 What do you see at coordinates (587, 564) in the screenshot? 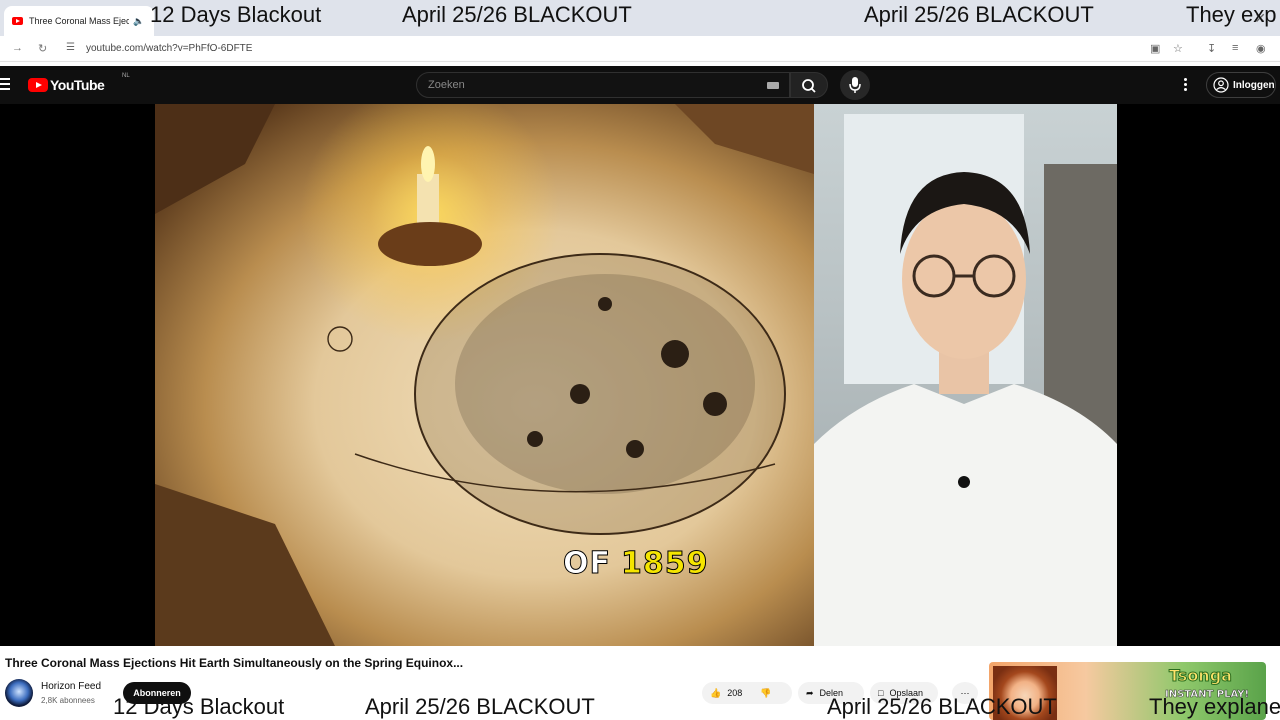
I see `caption-word: OF` at bounding box center [587, 564].